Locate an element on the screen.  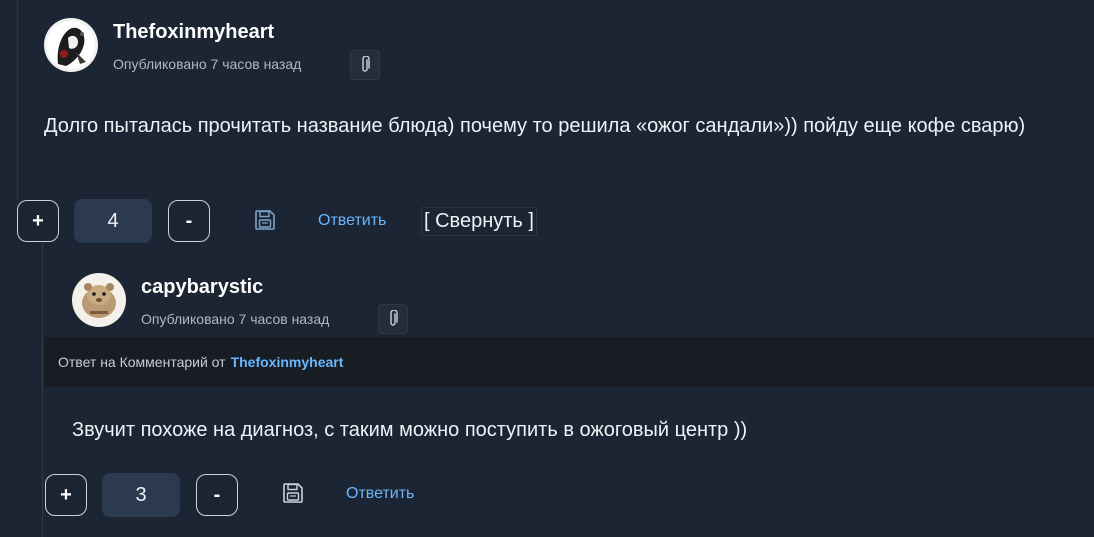
vote-count: 3 is located at coordinates (141, 495).